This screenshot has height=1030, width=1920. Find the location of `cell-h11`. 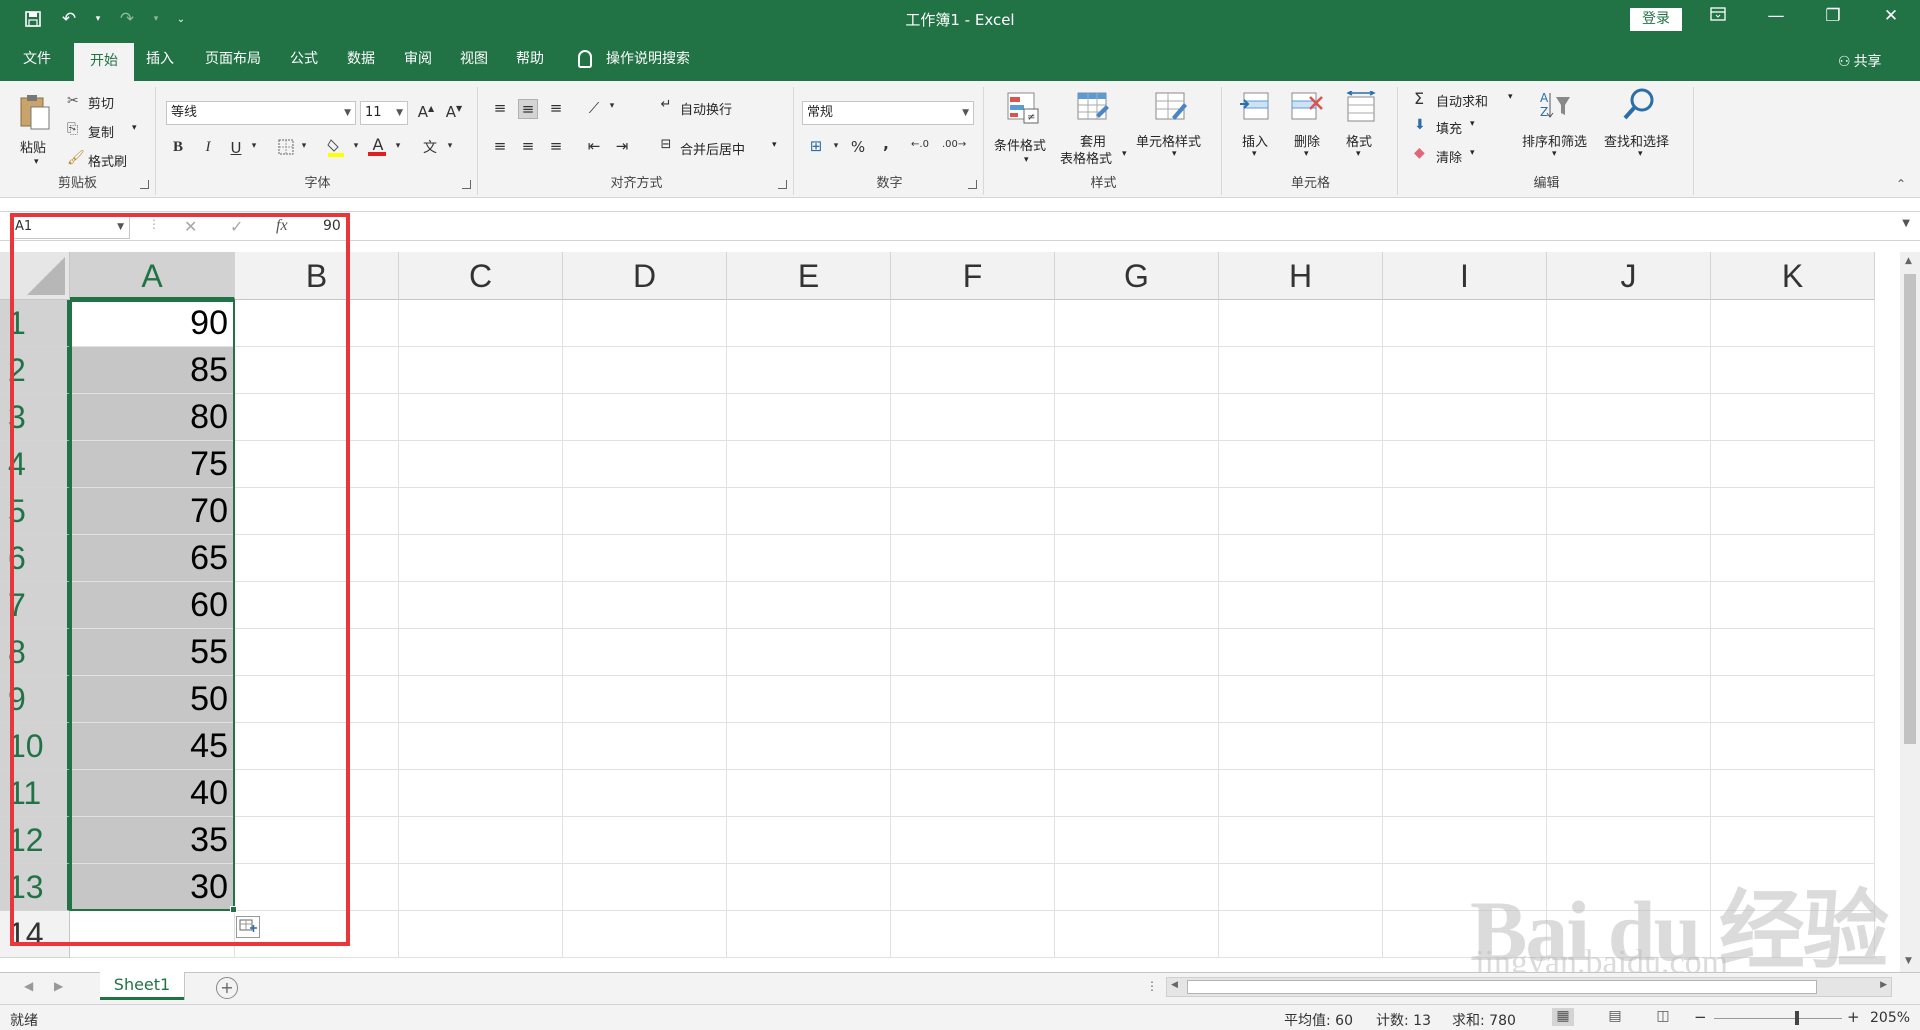

cell-h11 is located at coordinates (1301, 793).